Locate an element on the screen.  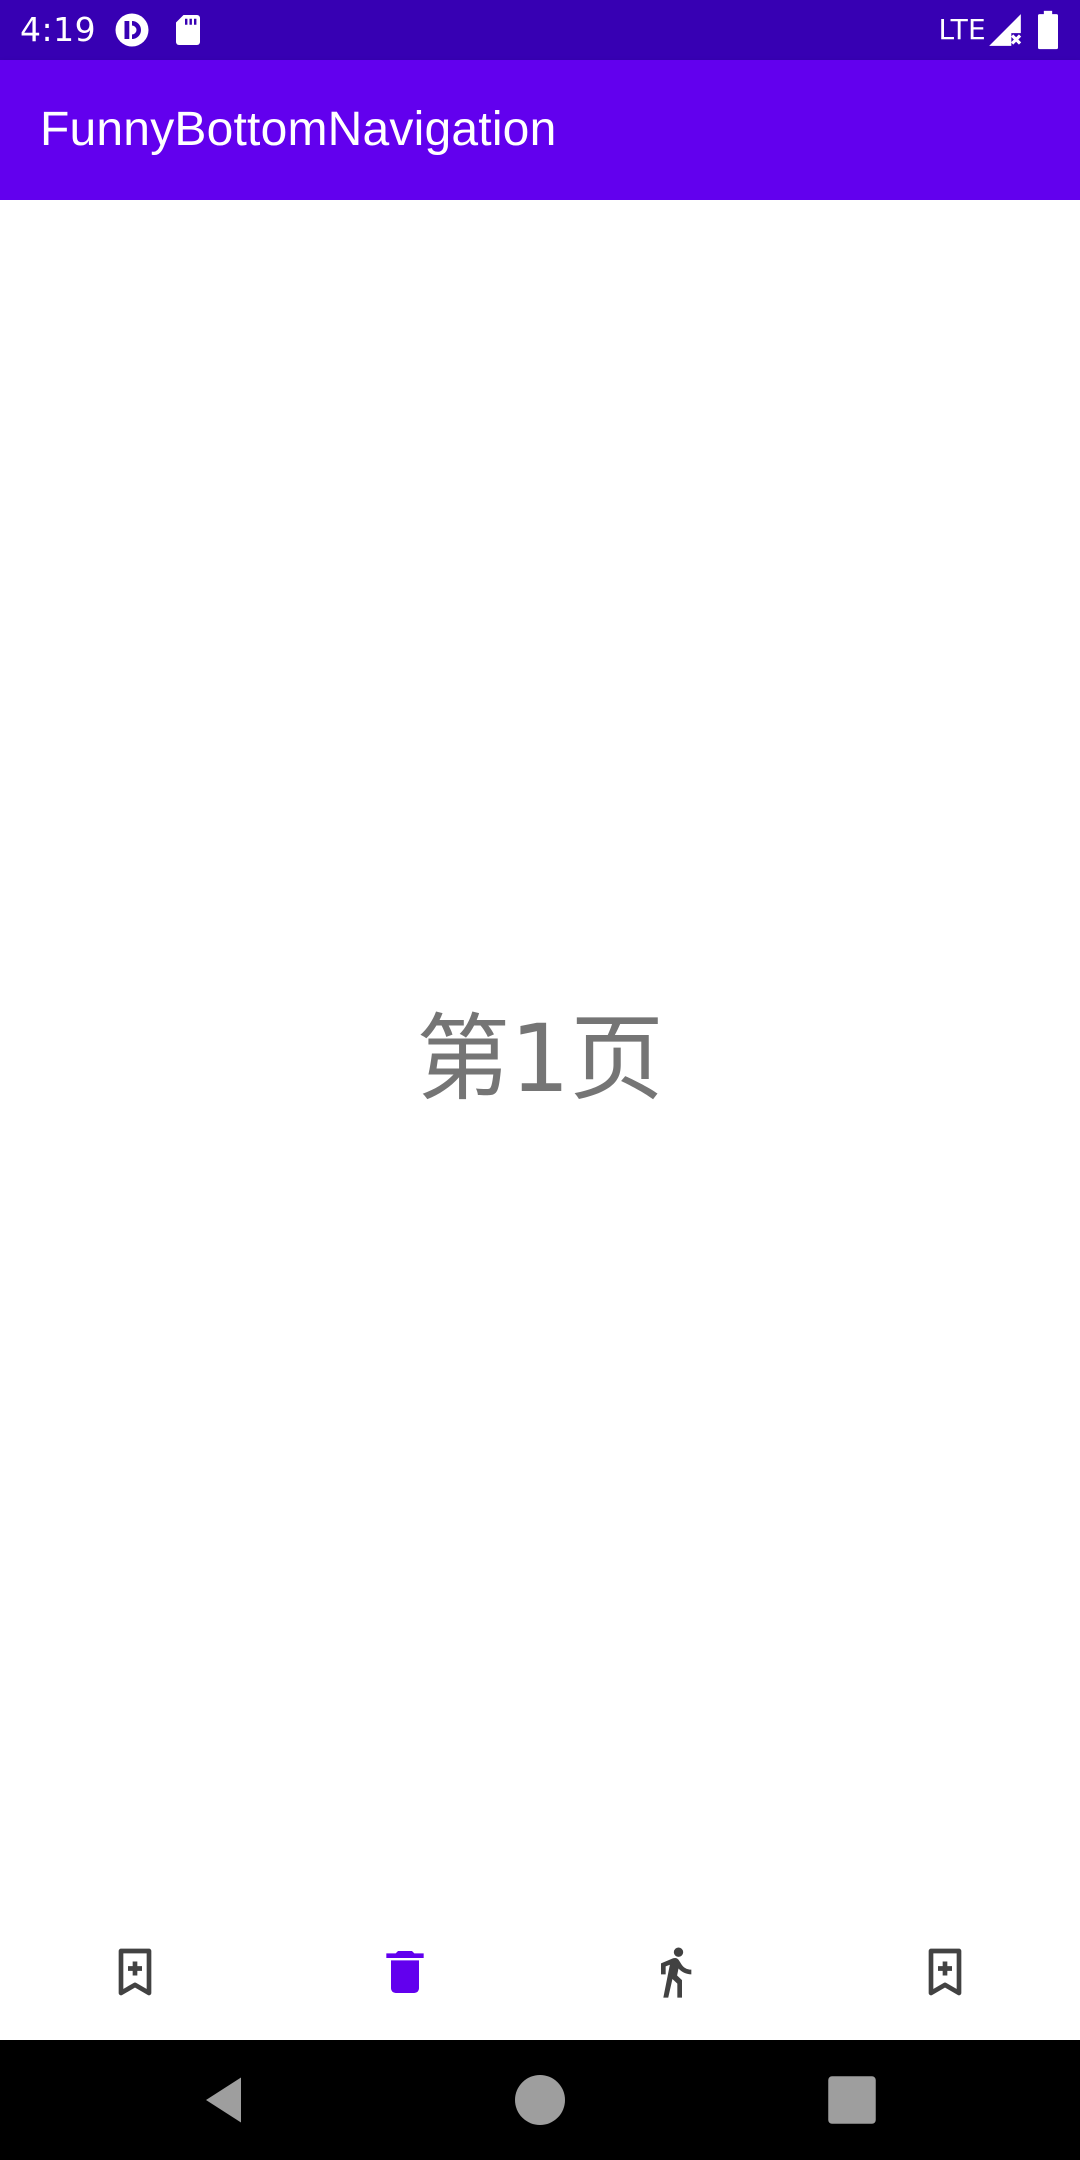
nav-item-delete is located at coordinates (405, 1990).